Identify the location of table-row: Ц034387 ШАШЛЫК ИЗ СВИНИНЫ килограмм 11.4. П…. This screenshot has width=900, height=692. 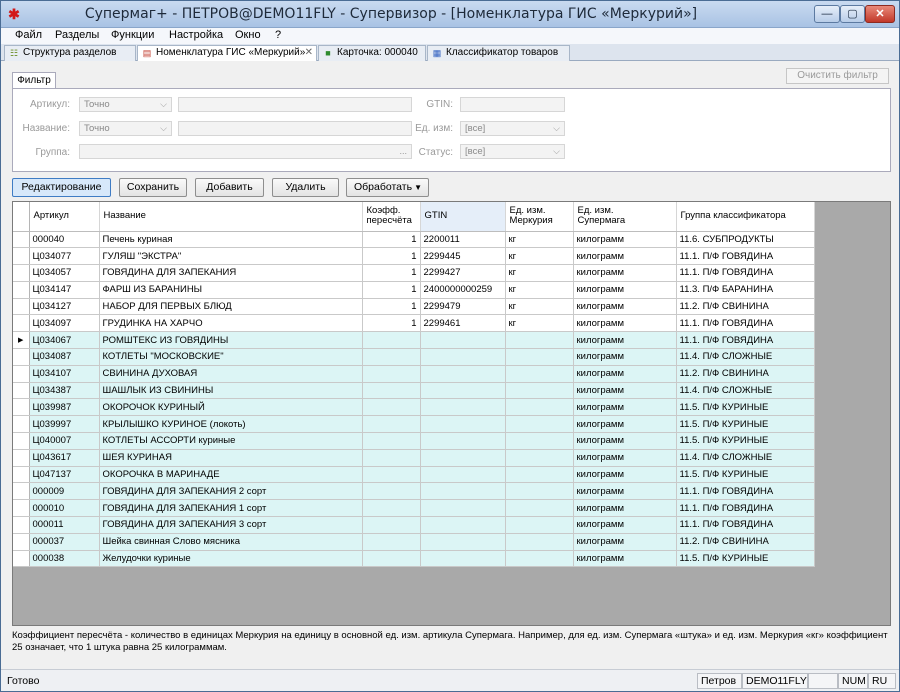
(414, 391).